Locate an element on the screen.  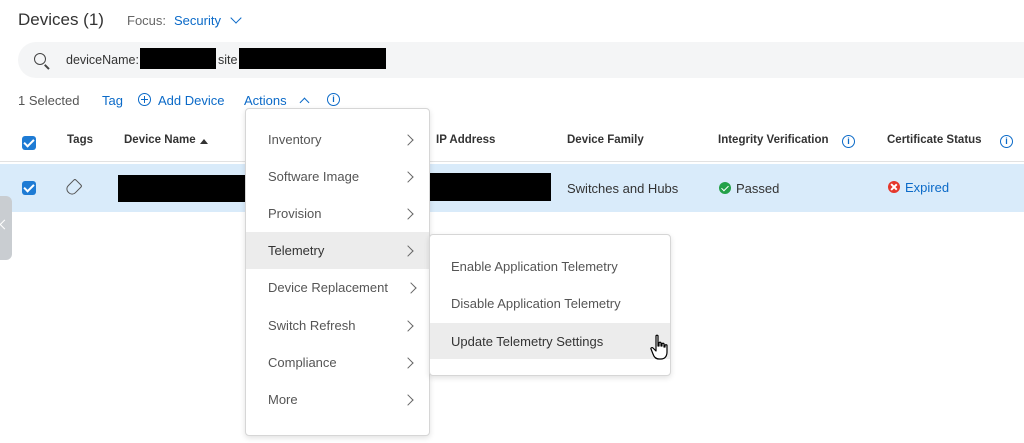
menu-item-label: Compliance is located at coordinates (302, 362).